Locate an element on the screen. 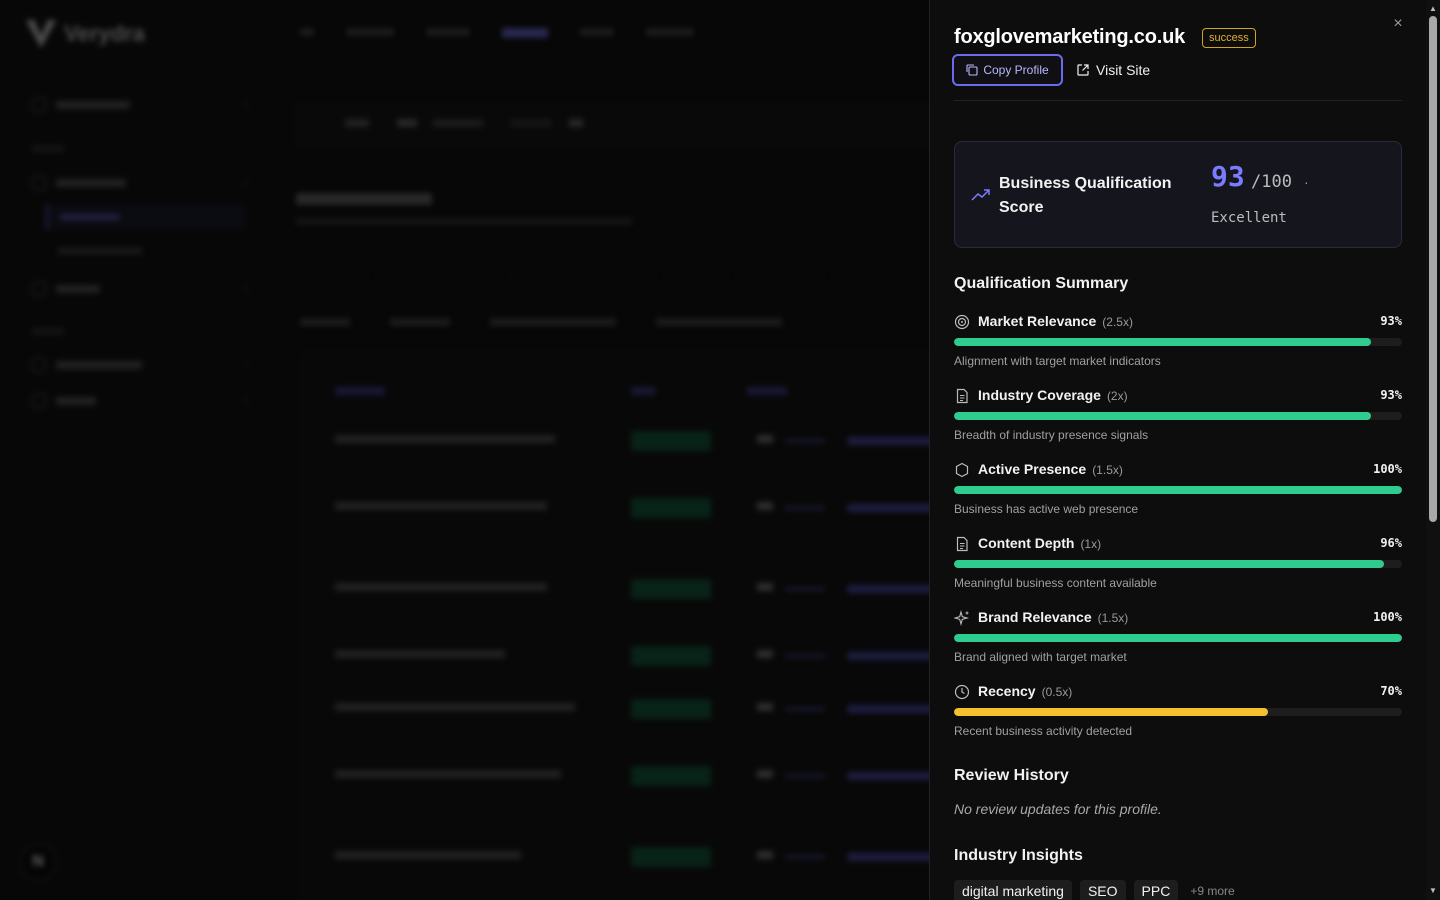 This screenshot has height=900, width=1440. metric-percent: 96% is located at coordinates (1391, 543).